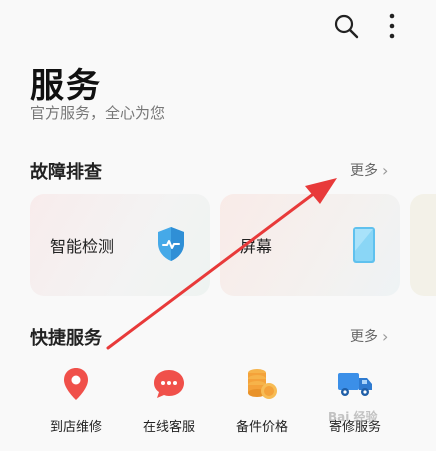 The height and width of the screenshot is (451, 436). Describe the element at coordinates (353, 417) in the screenshot. I see `watermark: Bai 经验` at that location.